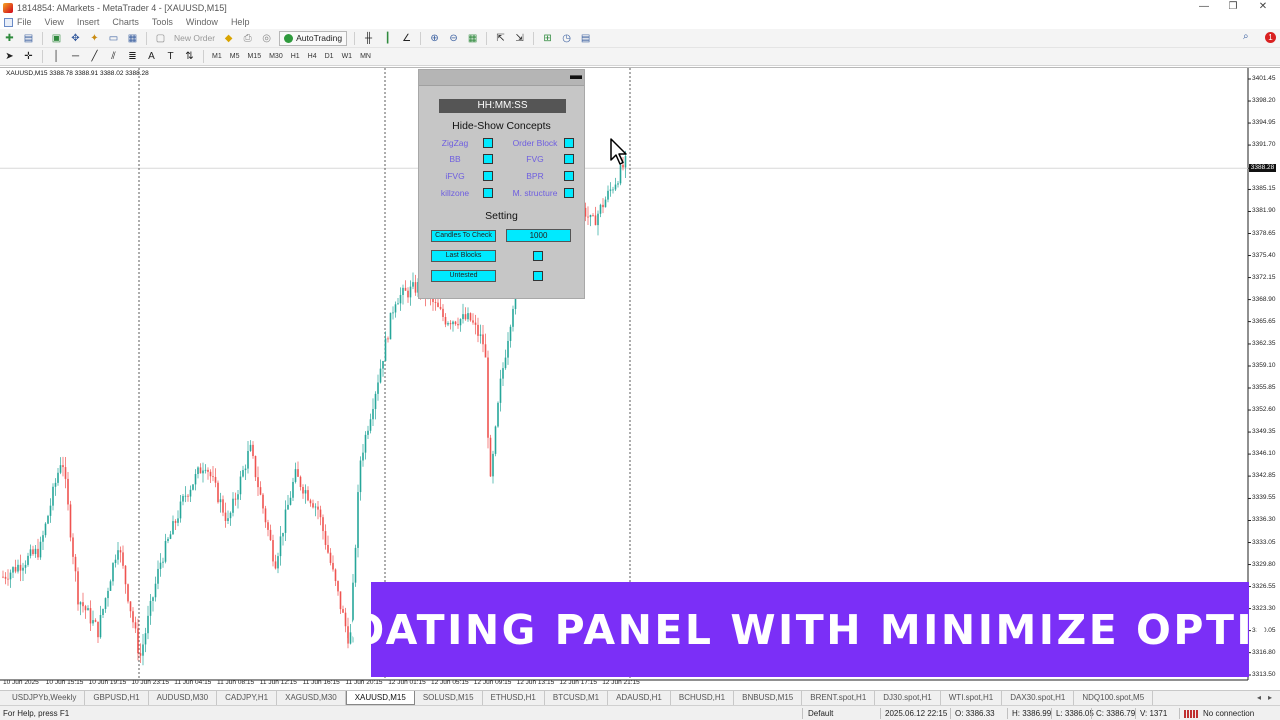  I want to click on chart-tab: BTCUSD,M1, so click(577, 698).